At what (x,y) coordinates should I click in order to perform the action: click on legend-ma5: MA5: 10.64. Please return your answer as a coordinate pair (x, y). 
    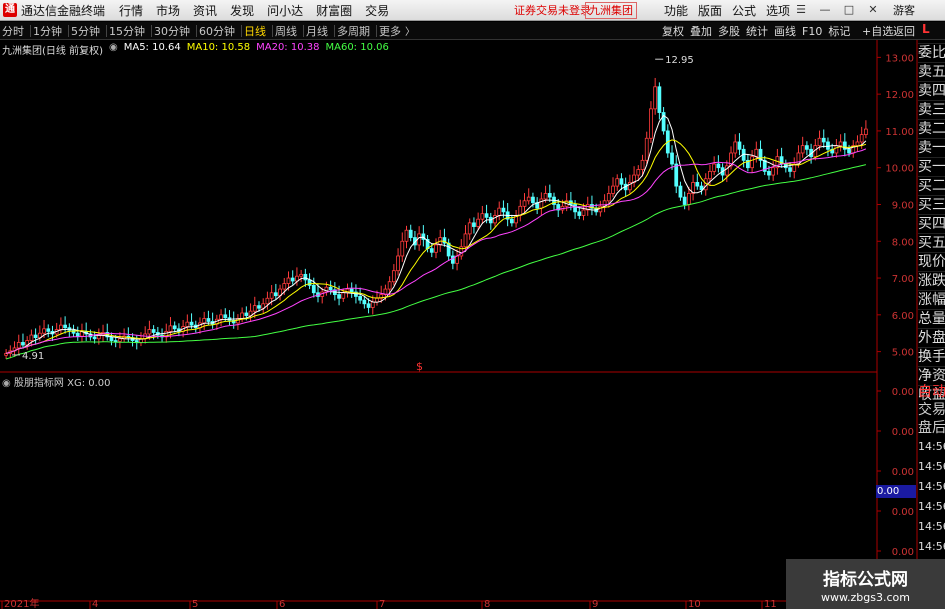
    Looking at the image, I should click on (152, 47).